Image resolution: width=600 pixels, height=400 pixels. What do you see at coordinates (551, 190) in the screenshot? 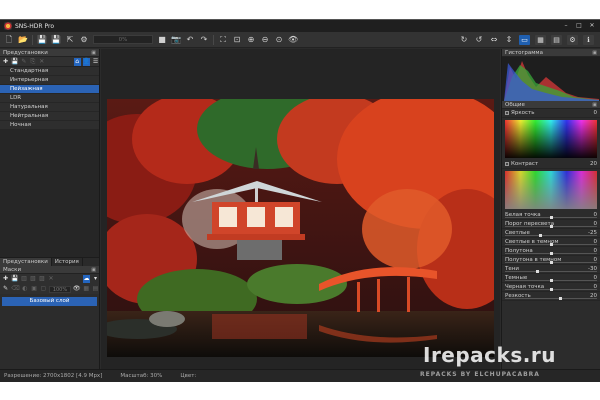
I see `contrast-curve-graph` at bounding box center [551, 190].